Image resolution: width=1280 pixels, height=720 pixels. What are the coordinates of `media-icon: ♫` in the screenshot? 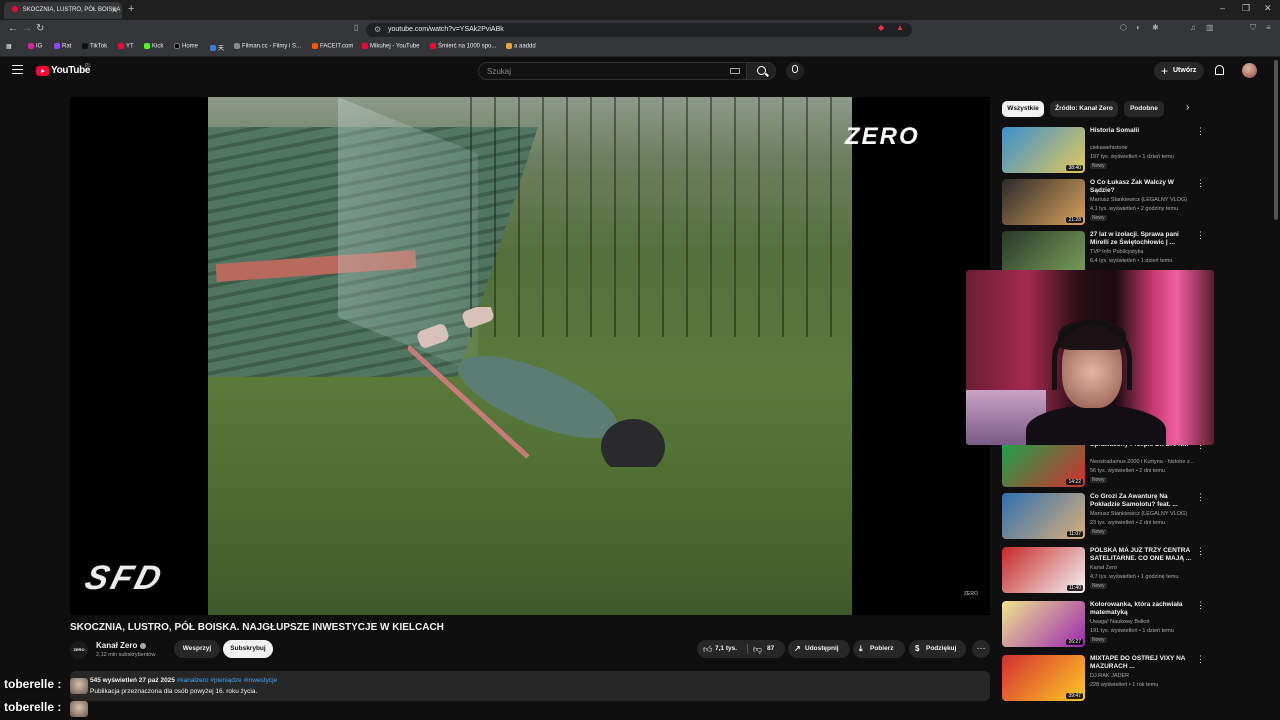 It's located at (1193, 27).